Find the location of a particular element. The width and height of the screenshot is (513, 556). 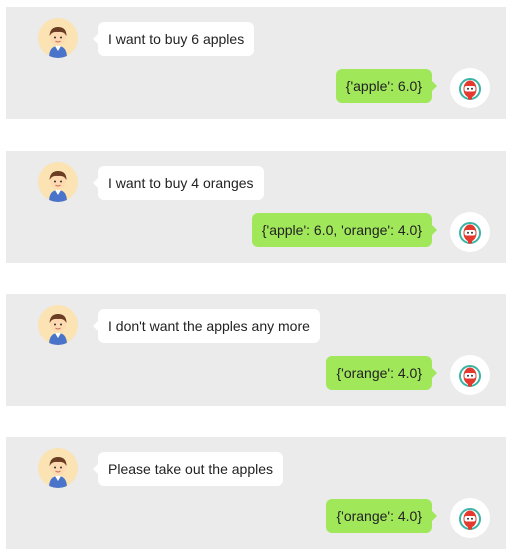

user-message: I want to buy 4 oranges is located at coordinates (178, 183).